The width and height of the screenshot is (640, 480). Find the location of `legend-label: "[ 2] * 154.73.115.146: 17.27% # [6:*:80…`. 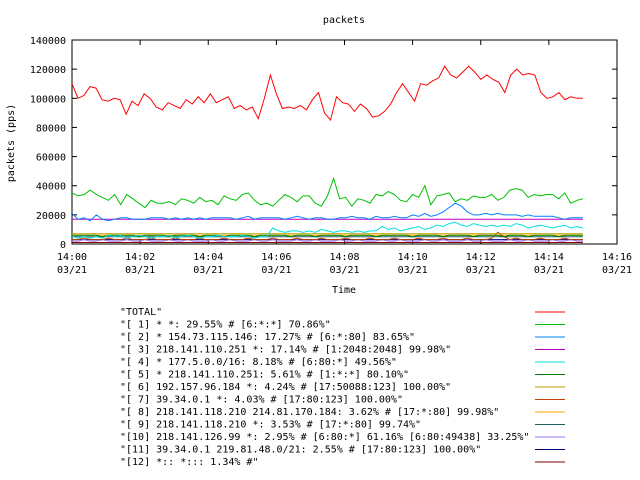

legend-label: "[ 2] * 154.73.115.146: 17.27% # [6:*:80… is located at coordinates (267, 337).